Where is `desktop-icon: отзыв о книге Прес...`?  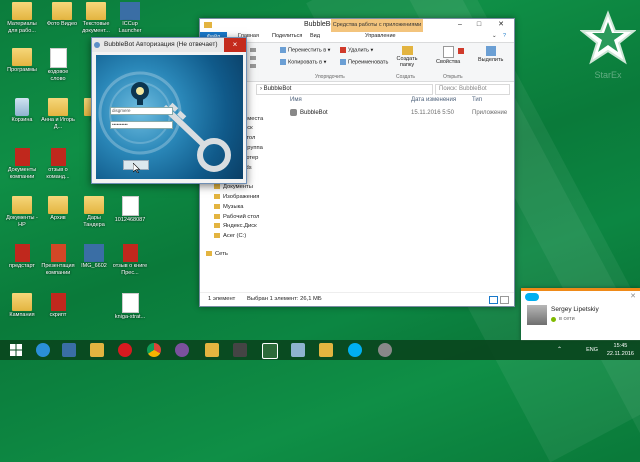 desktop-icon: отзыв о книге Прес... is located at coordinates (130, 260).